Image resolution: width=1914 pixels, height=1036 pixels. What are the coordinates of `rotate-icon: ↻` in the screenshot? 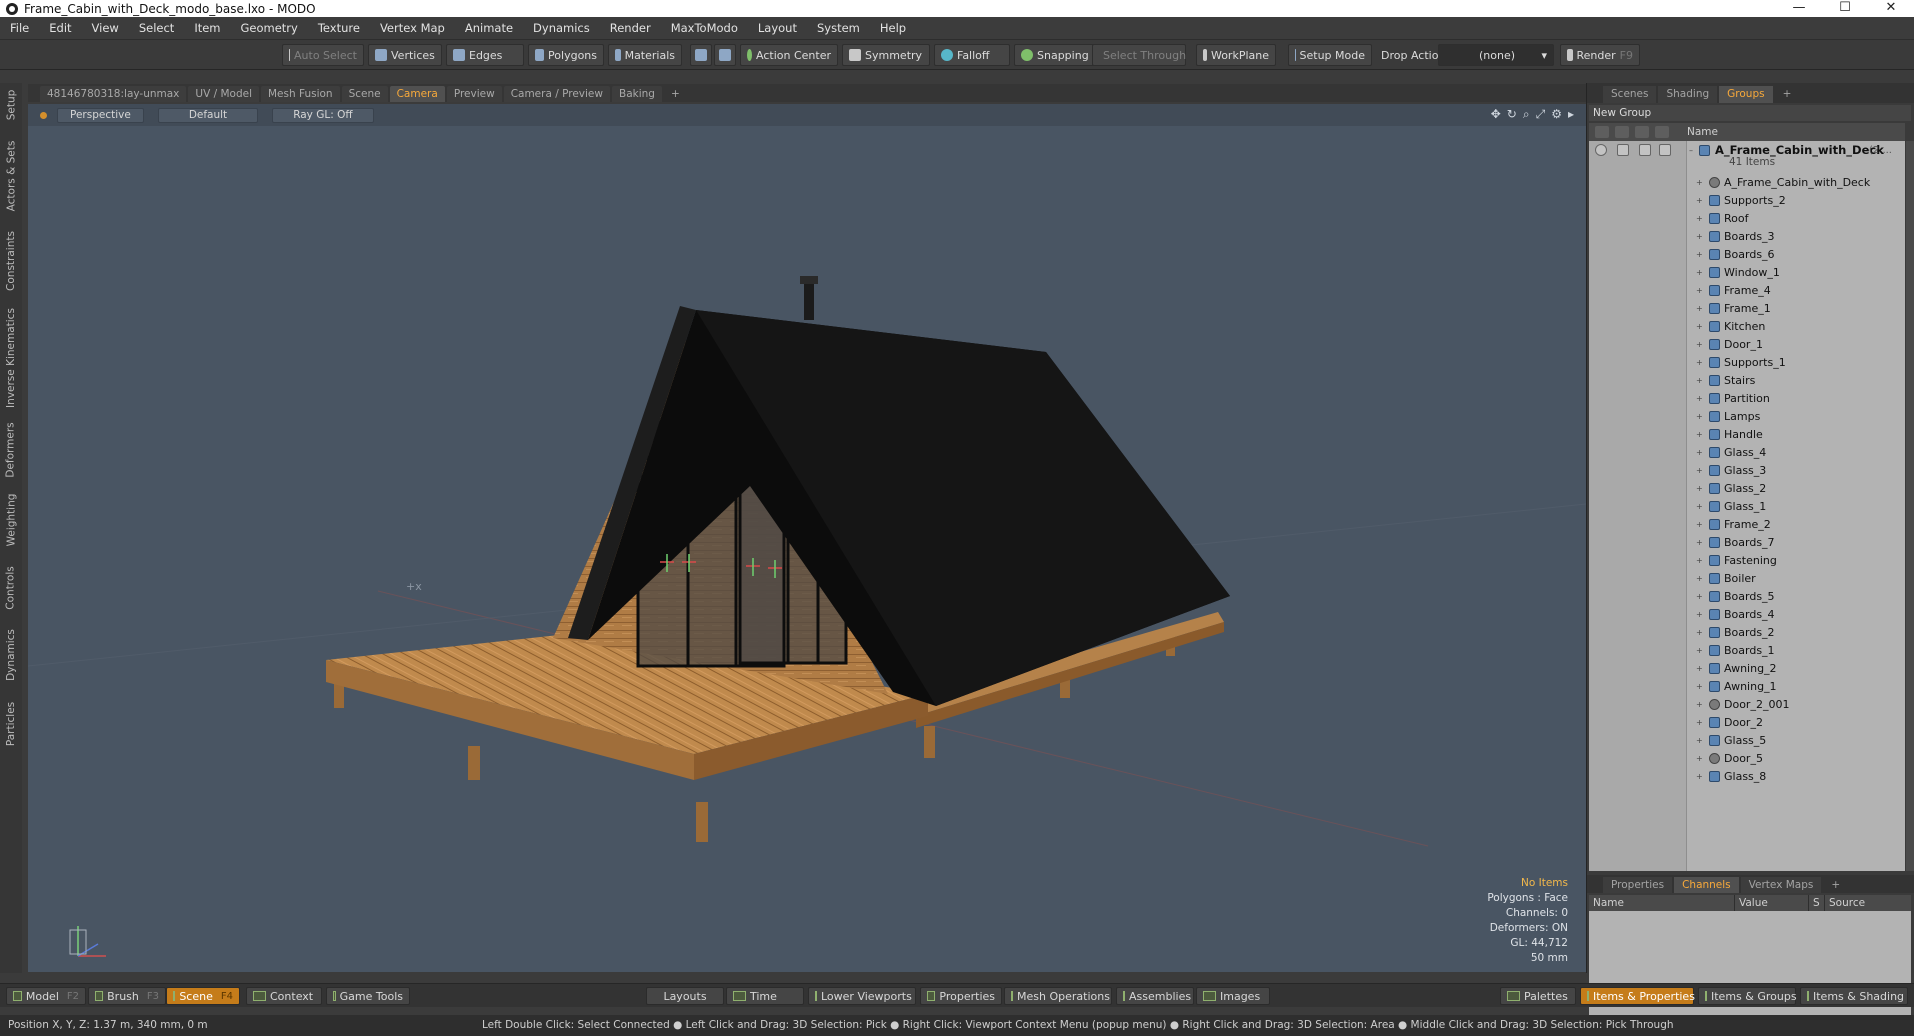 It's located at (1512, 114).